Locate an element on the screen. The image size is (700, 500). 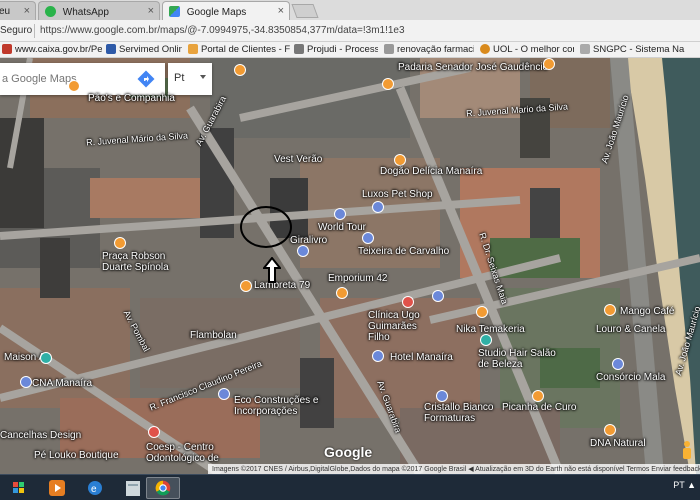
place-nika-label: Nika Temakeria is located at coordinates (490, 329).